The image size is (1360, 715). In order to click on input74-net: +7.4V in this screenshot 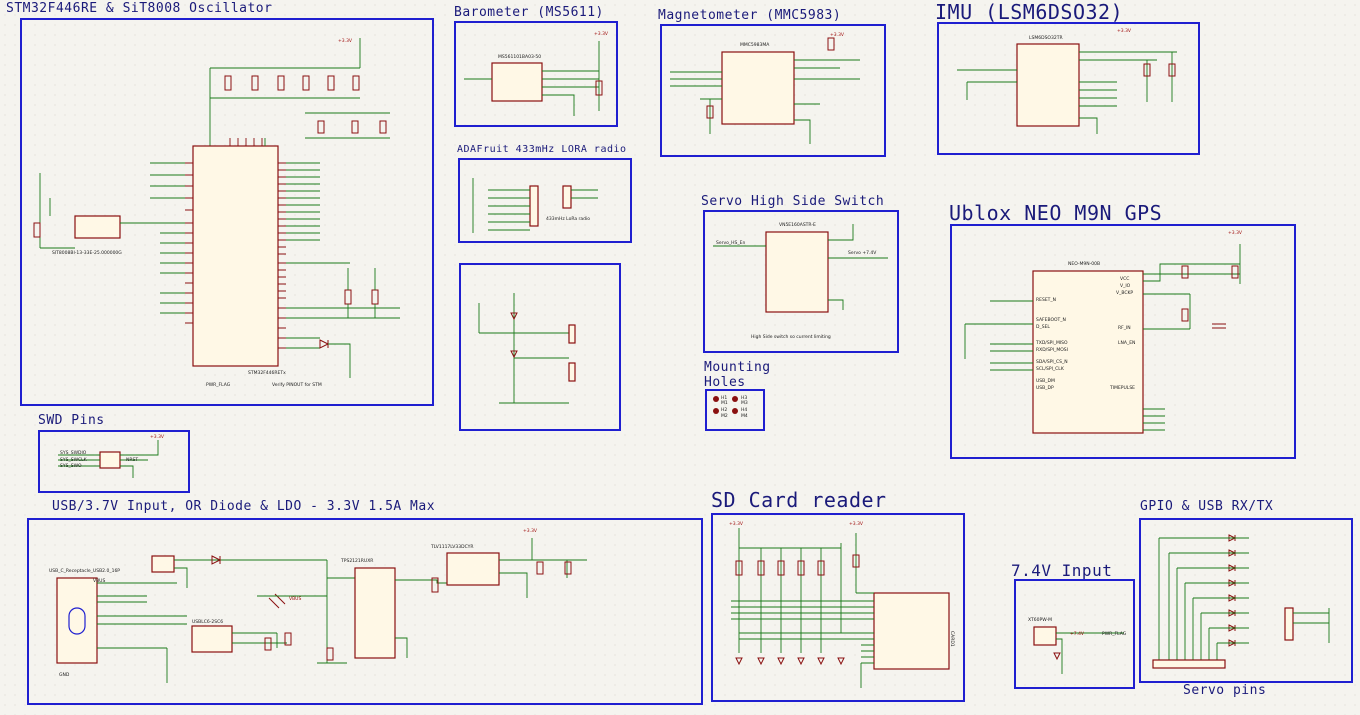, I will do `click(1077, 634)`.